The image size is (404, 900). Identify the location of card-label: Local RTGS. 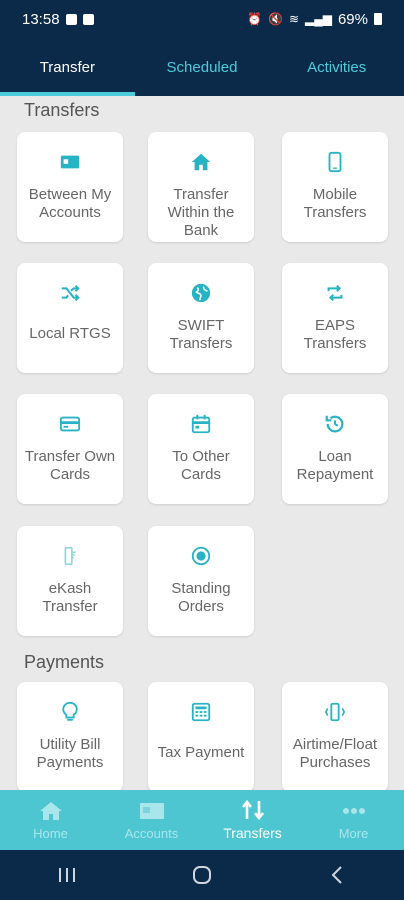
(70, 333).